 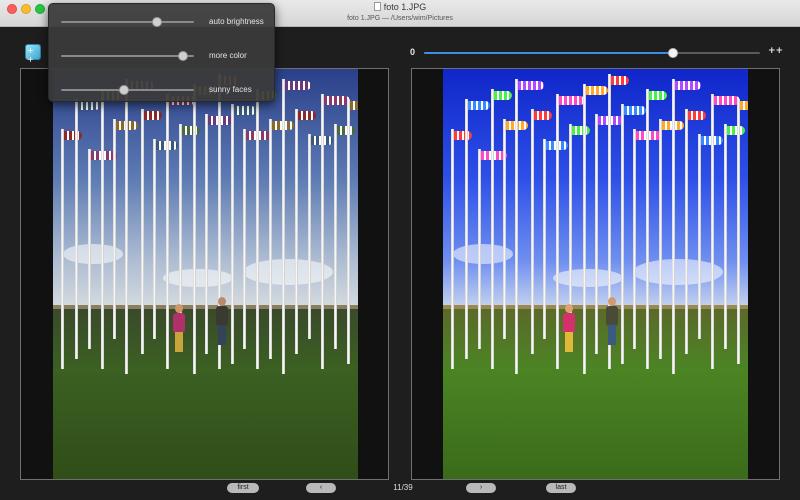 What do you see at coordinates (403, 487) in the screenshot?
I see `image-counter: 11/39` at bounding box center [403, 487].